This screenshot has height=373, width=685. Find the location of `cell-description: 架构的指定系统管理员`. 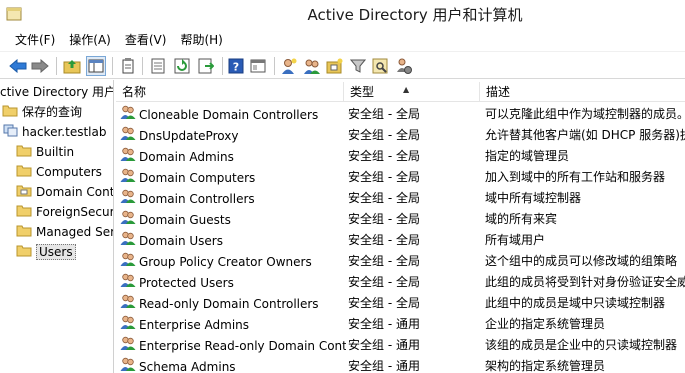

cell-description: 架构的指定系统管理员 is located at coordinates (545, 366).